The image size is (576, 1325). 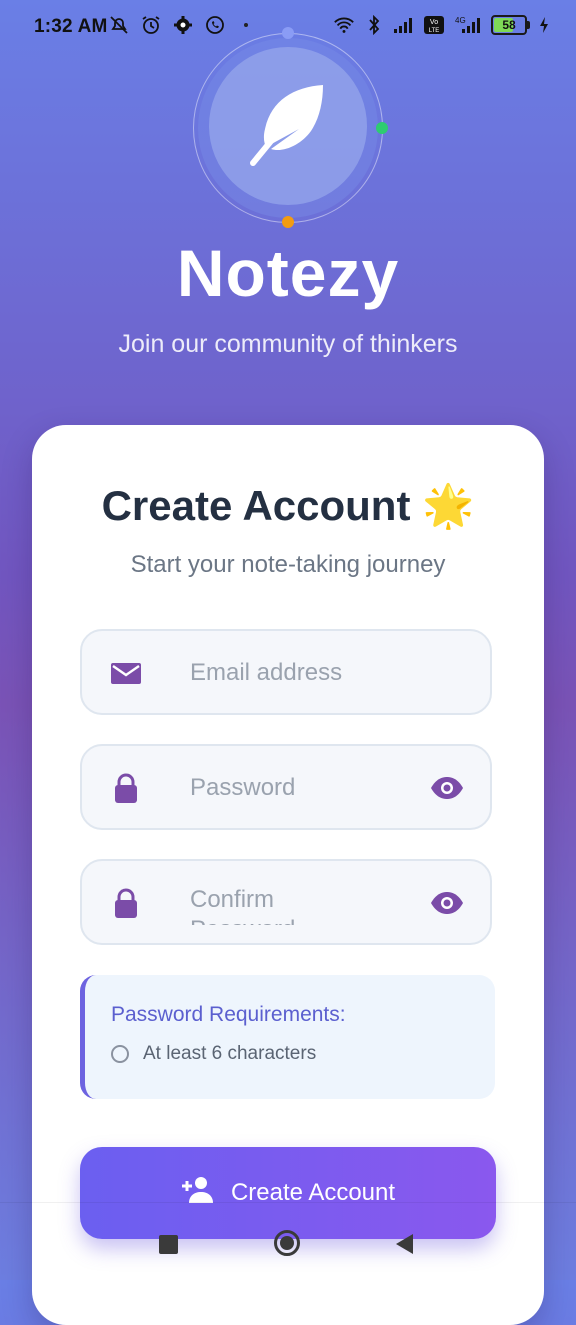 I want to click on mute-icon, so click(x=119, y=25).